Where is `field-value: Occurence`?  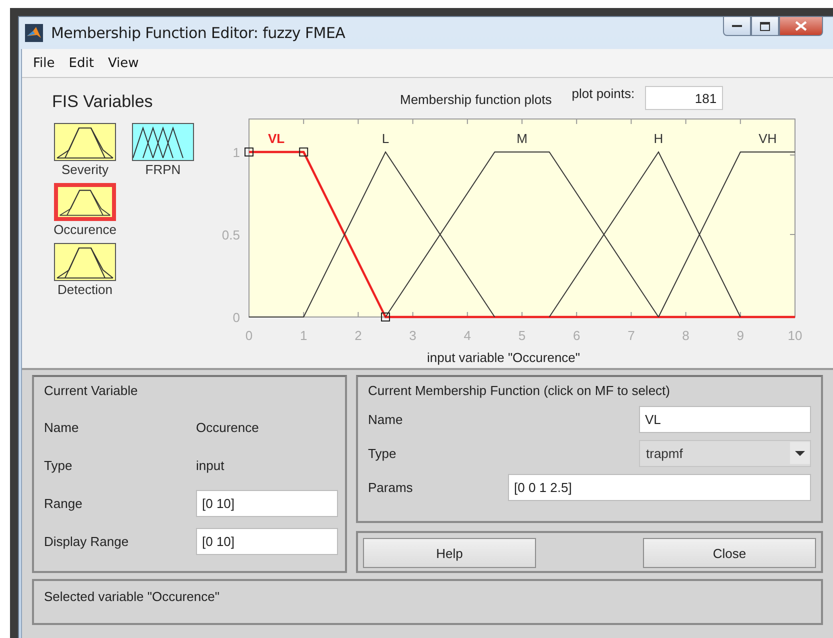
field-value: Occurence is located at coordinates (228, 427).